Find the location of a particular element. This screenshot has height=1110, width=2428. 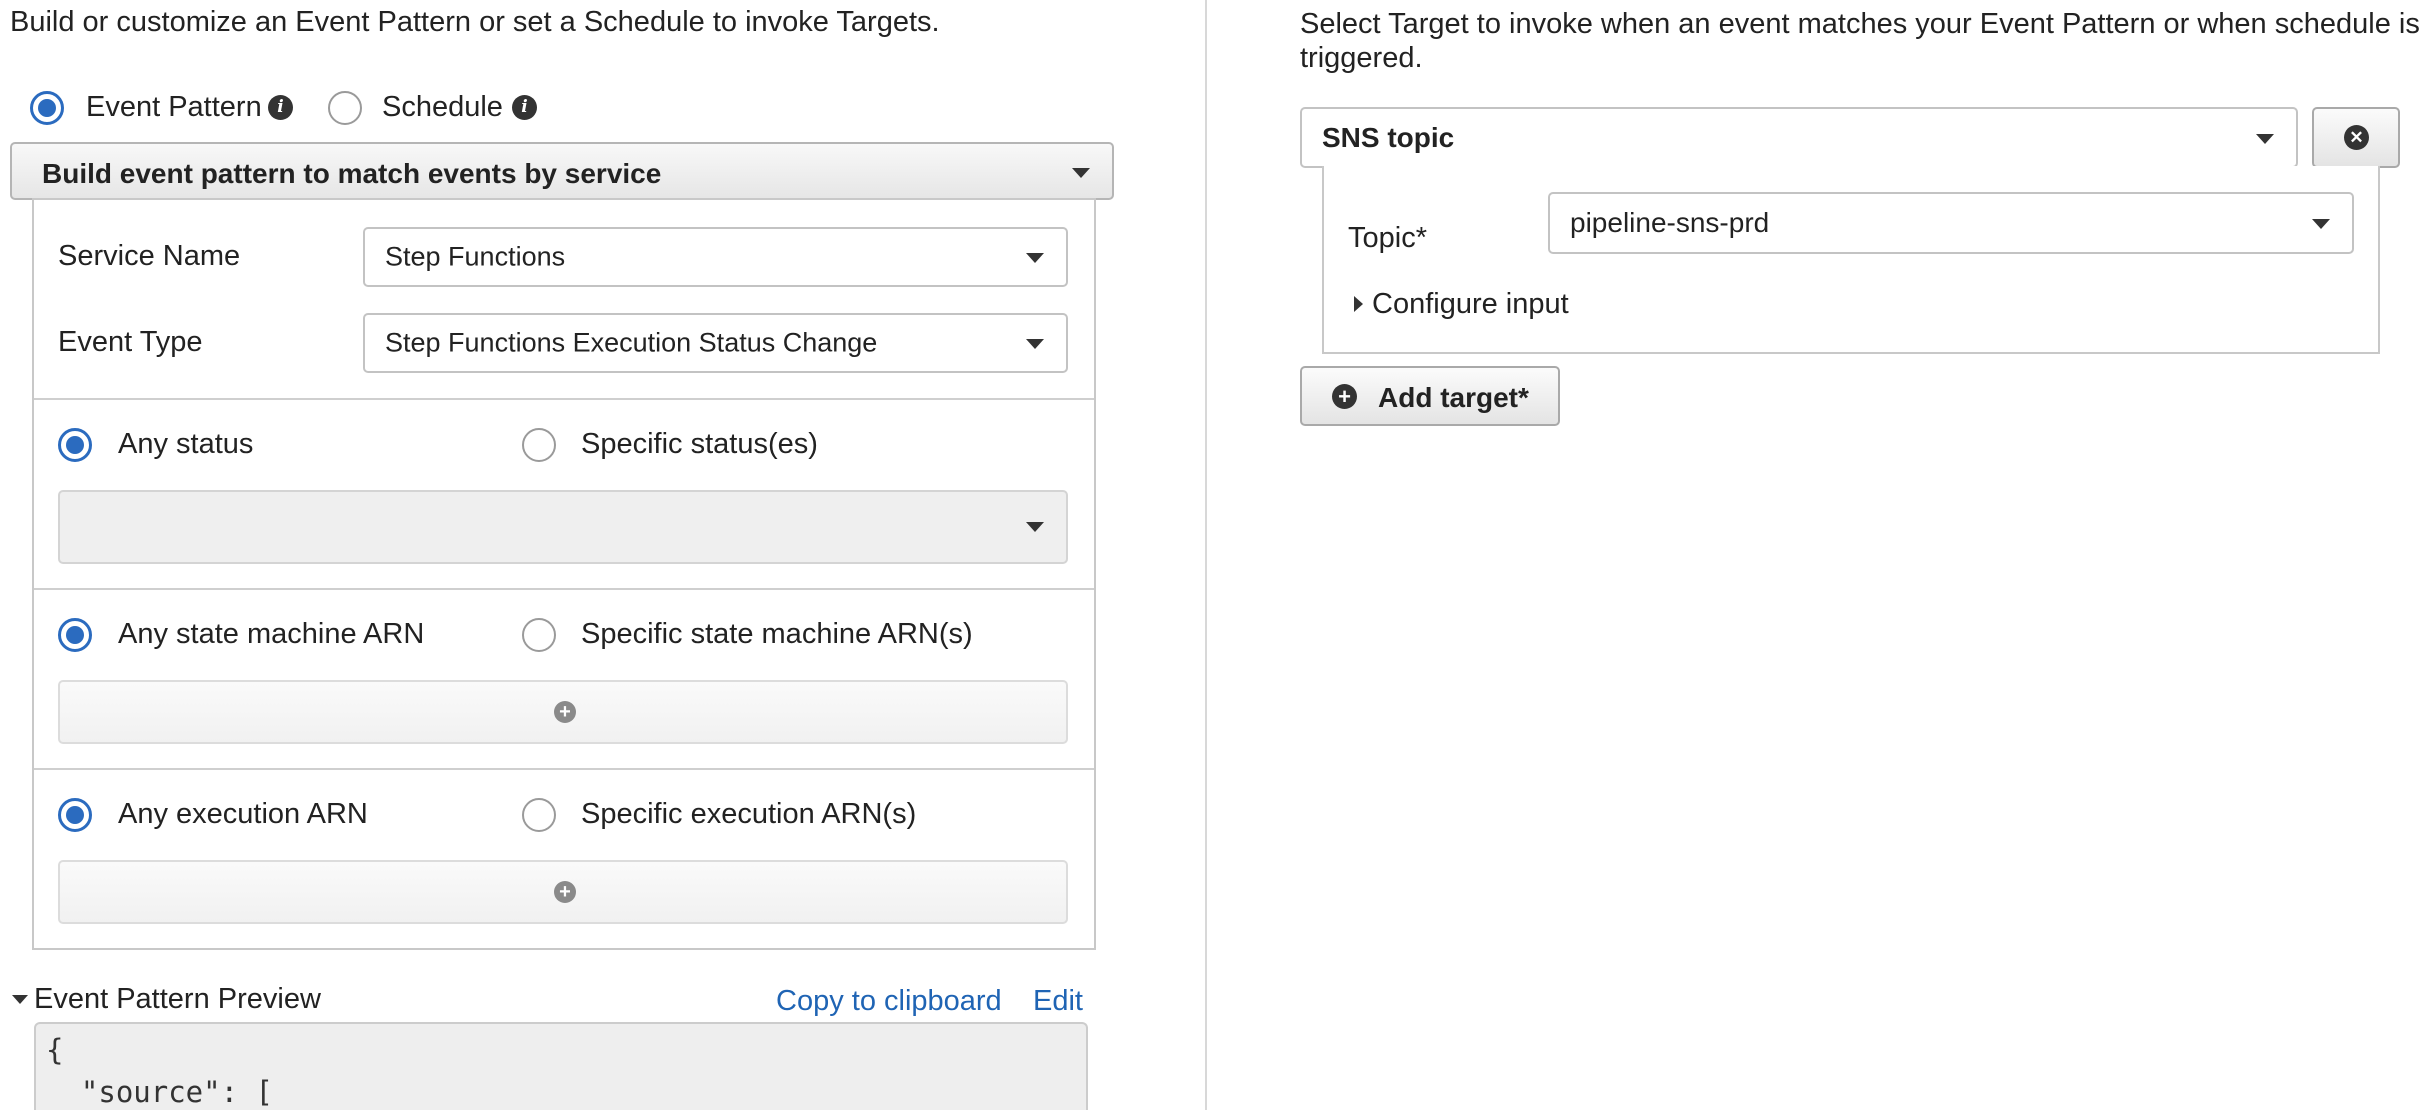

remove-target-button: ✕ is located at coordinates (2356, 137).